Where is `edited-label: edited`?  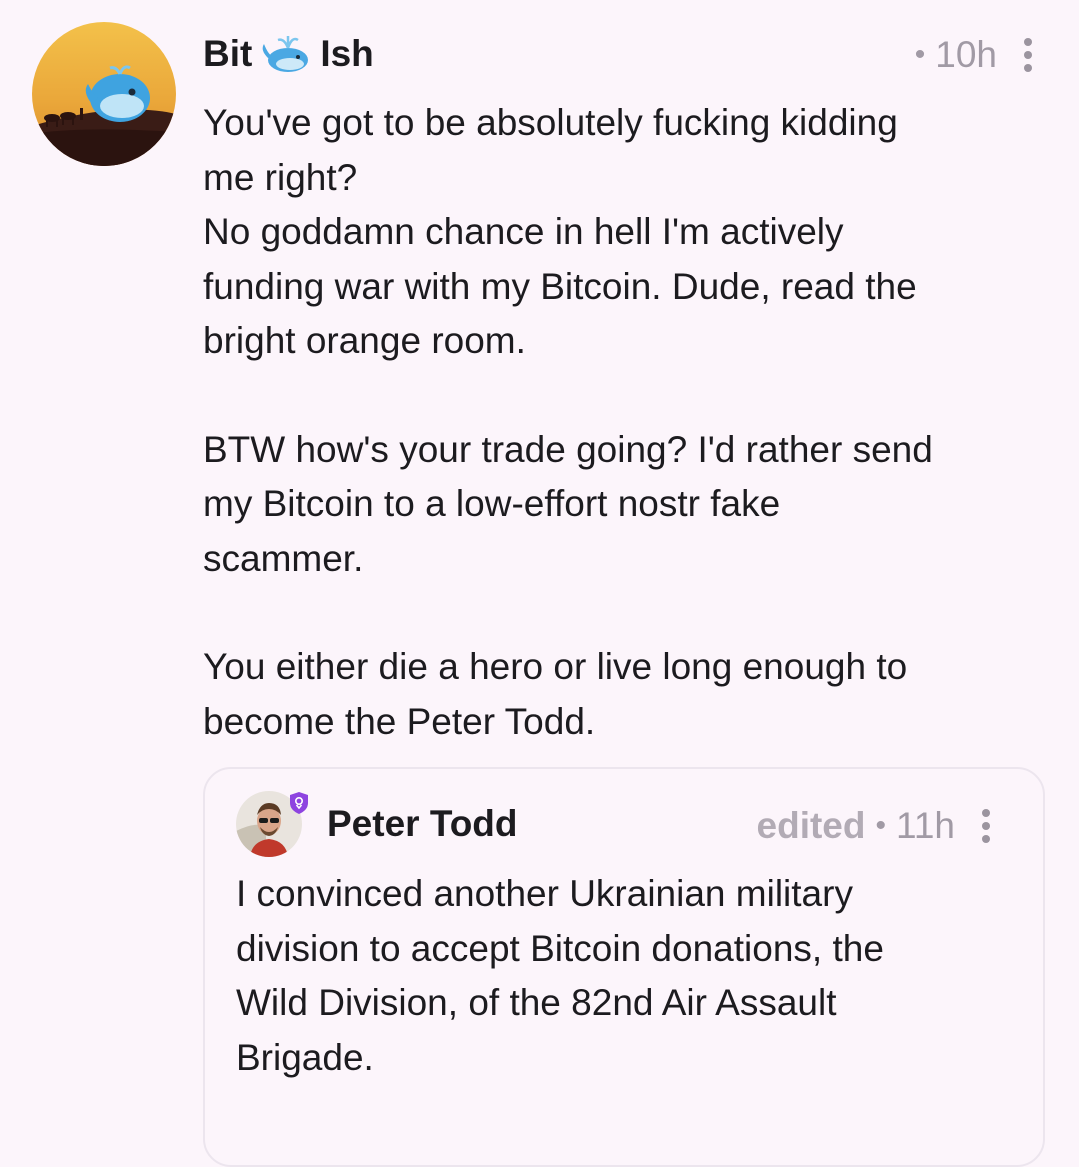
edited-label: edited is located at coordinates (811, 825).